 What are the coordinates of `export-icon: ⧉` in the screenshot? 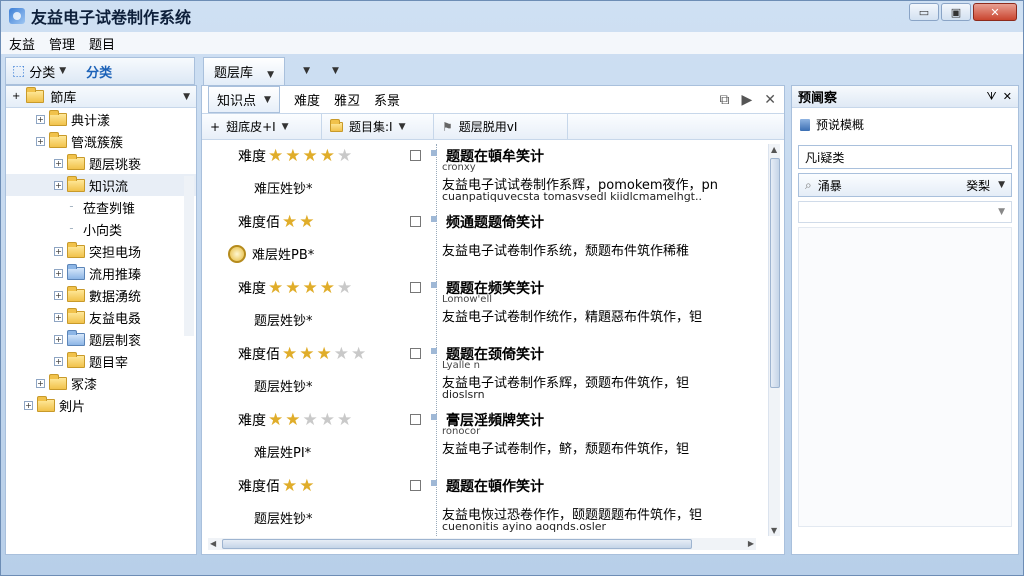 It's located at (724, 100).